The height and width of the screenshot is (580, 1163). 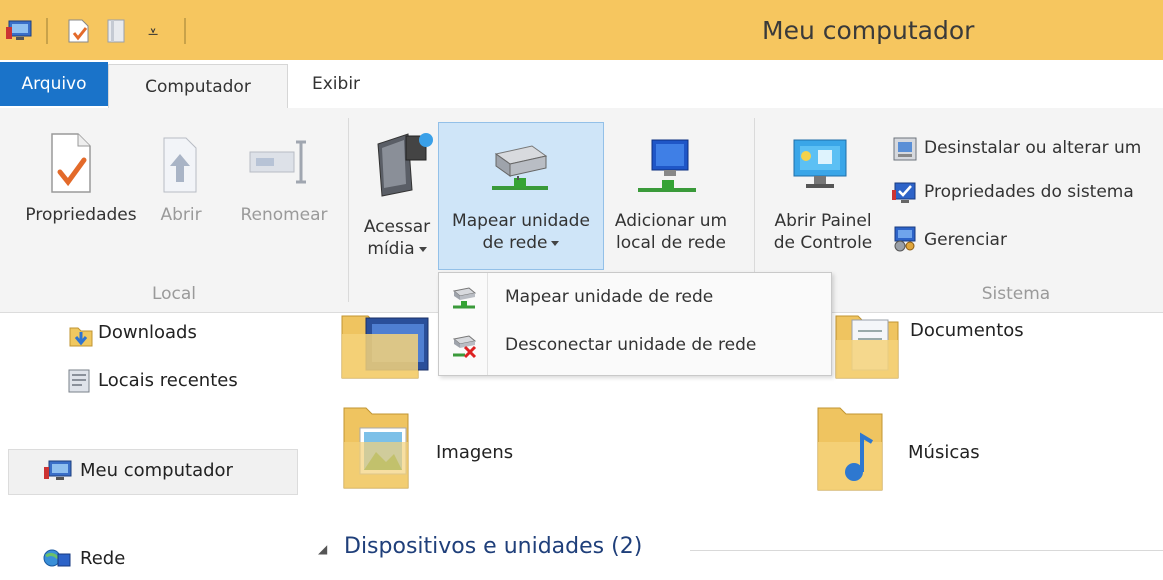 What do you see at coordinates (905, 195) in the screenshot?
I see `system-properties-icon` at bounding box center [905, 195].